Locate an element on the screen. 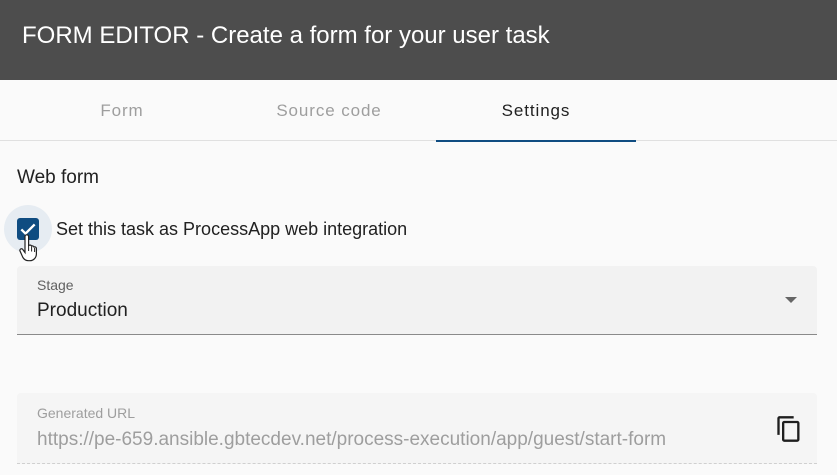  stage-select: Stage Production is located at coordinates (417, 300).